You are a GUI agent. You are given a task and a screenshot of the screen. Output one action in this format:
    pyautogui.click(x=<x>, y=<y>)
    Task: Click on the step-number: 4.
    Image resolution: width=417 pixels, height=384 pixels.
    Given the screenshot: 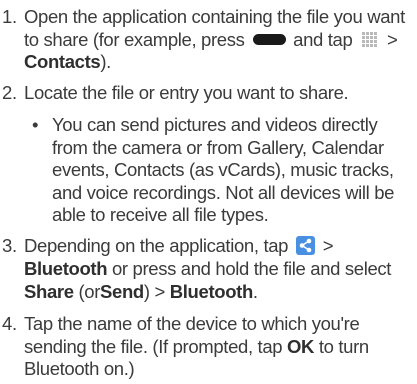 What is the action you would take?
    pyautogui.click(x=9, y=323)
    